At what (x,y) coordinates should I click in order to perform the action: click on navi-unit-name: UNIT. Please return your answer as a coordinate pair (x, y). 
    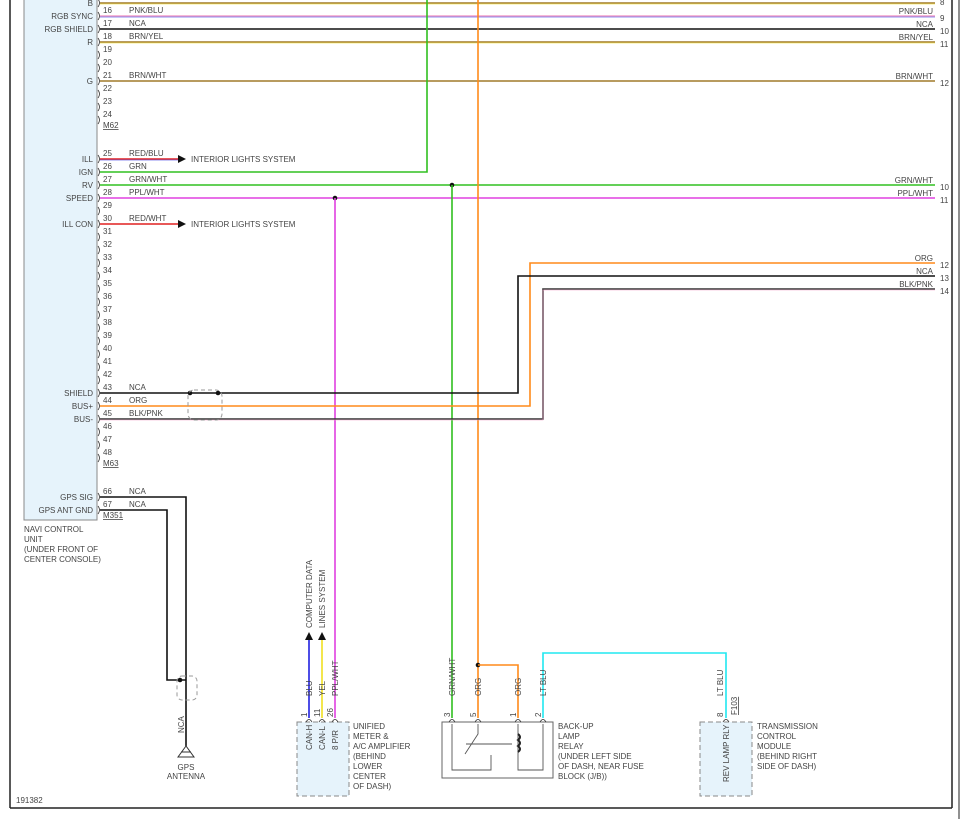
    Looking at the image, I should click on (33, 539).